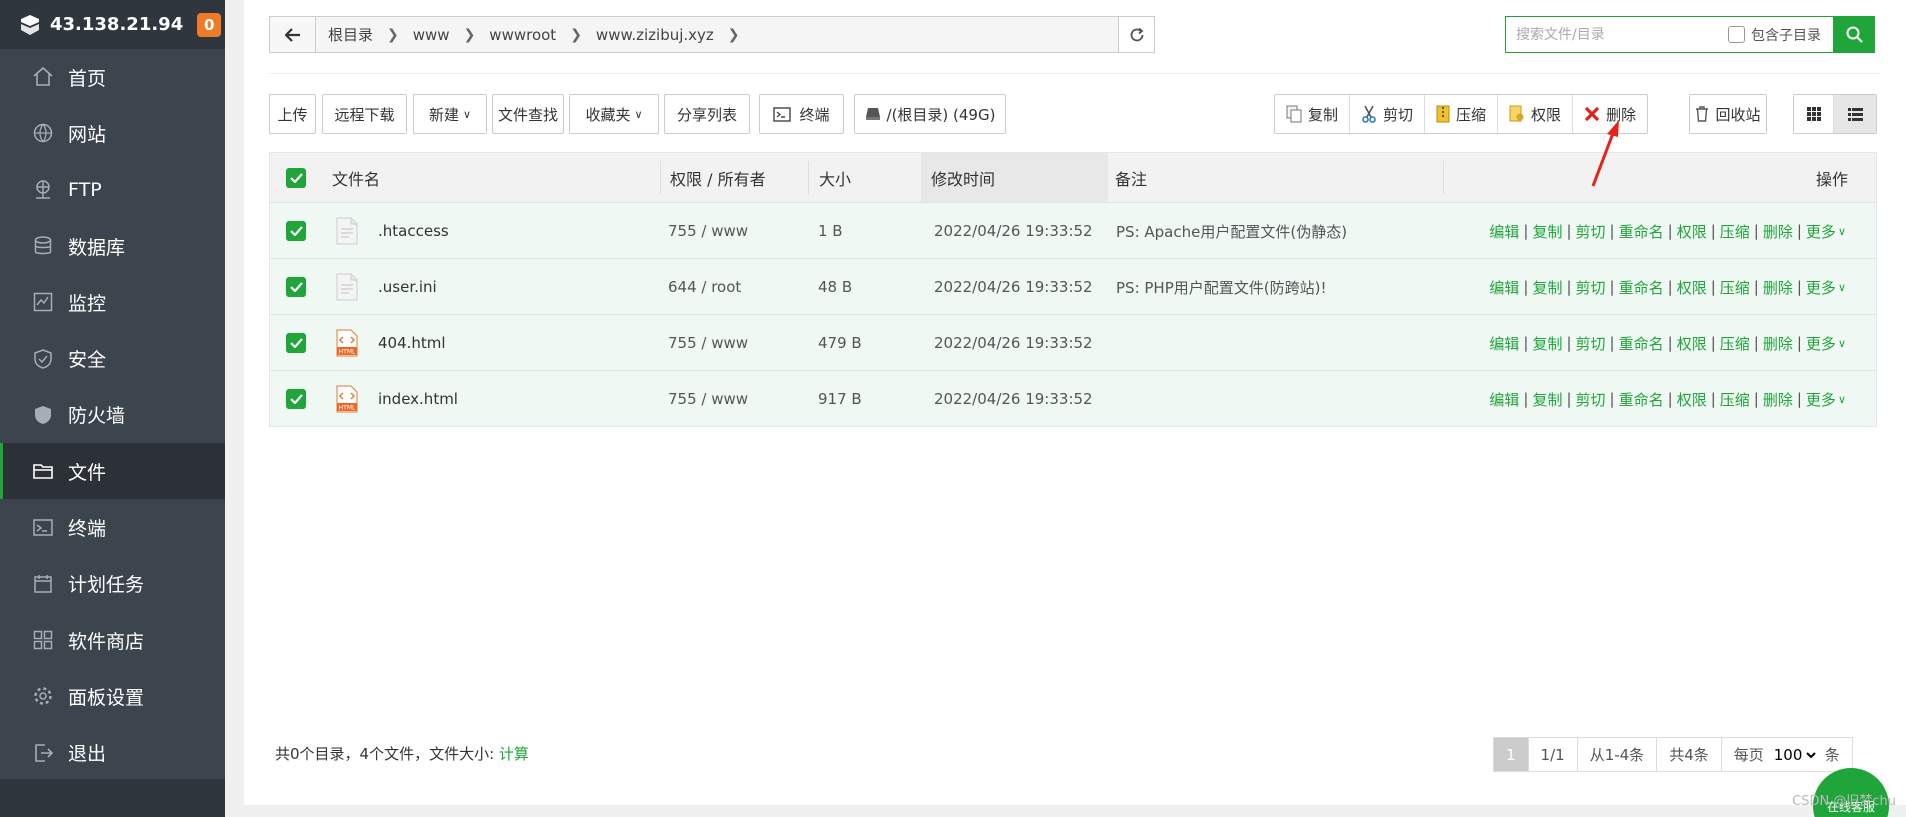 The image size is (1906, 817). Describe the element at coordinates (112, 302) in the screenshot. I see `sidebar-item-4: 监控` at that location.